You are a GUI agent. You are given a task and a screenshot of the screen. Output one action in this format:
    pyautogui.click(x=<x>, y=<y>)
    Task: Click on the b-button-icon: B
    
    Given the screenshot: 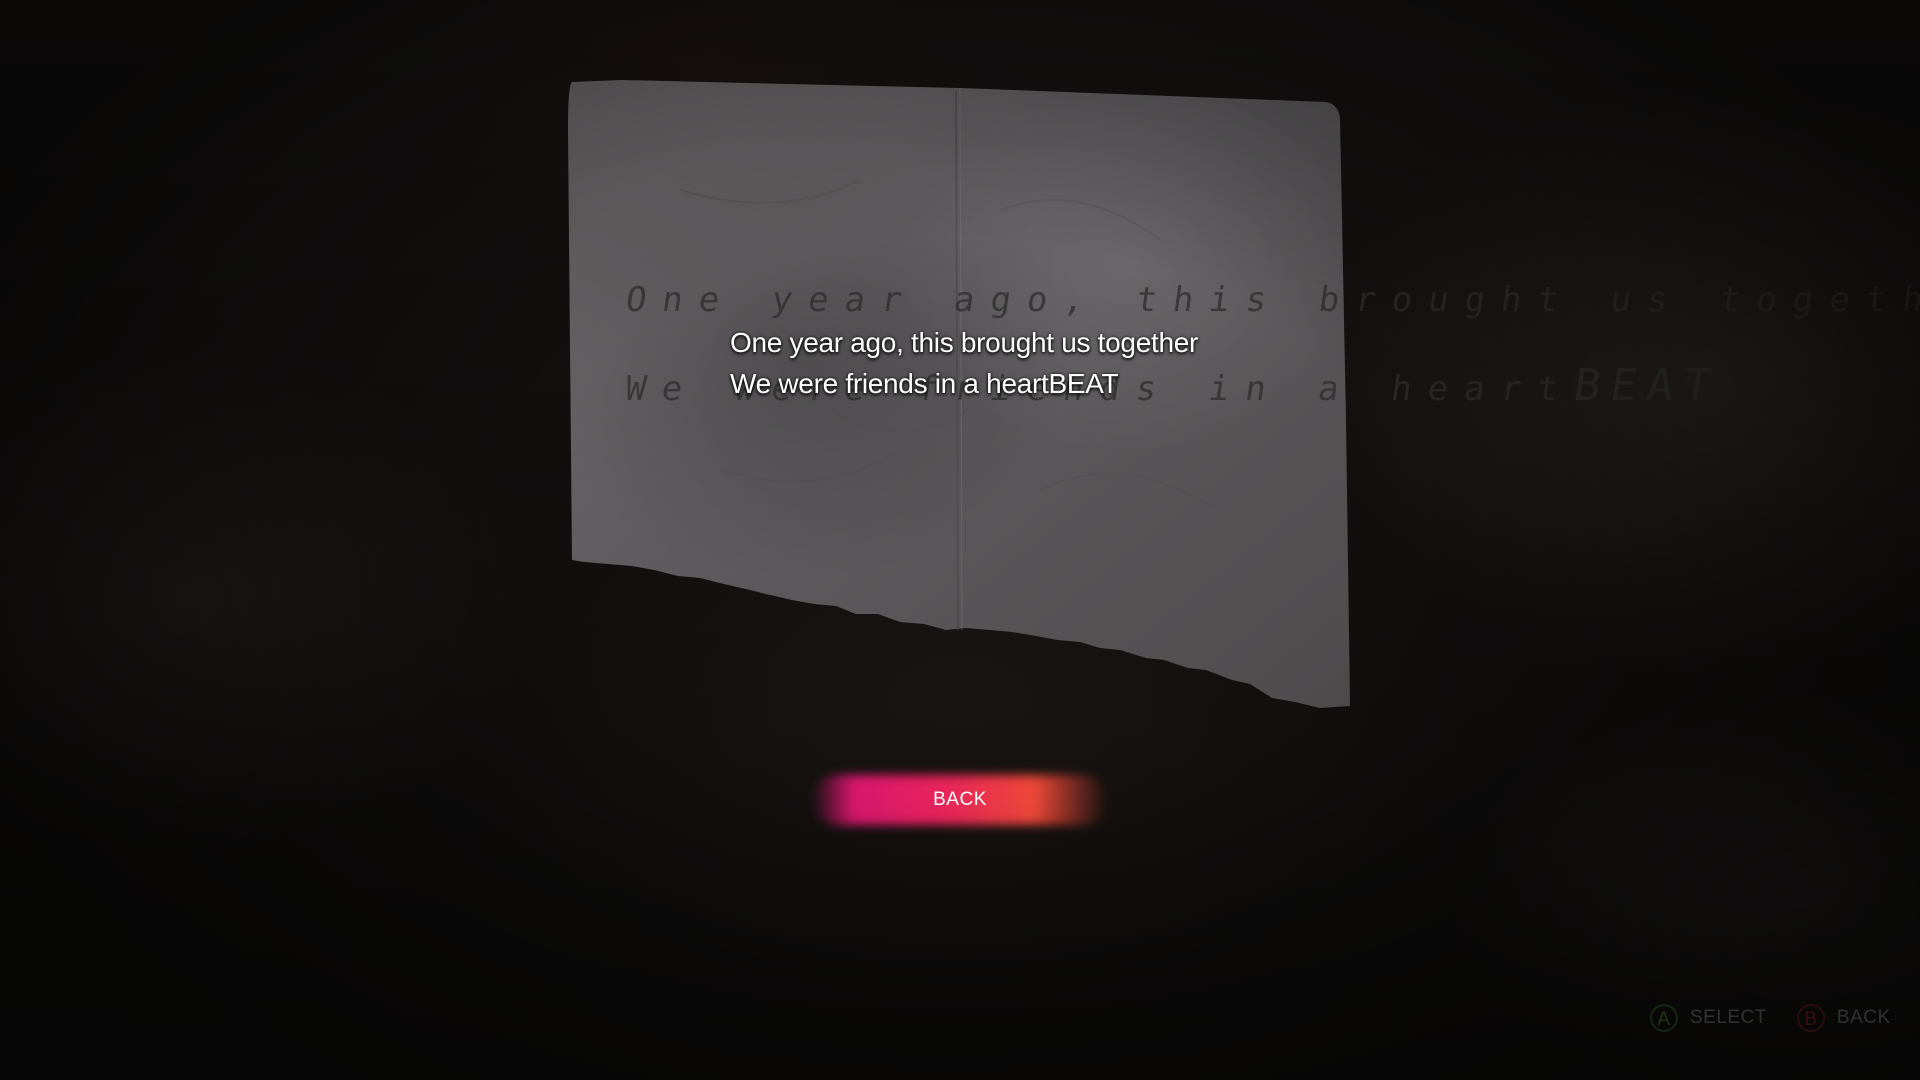 What is the action you would take?
    pyautogui.click(x=1810, y=1018)
    